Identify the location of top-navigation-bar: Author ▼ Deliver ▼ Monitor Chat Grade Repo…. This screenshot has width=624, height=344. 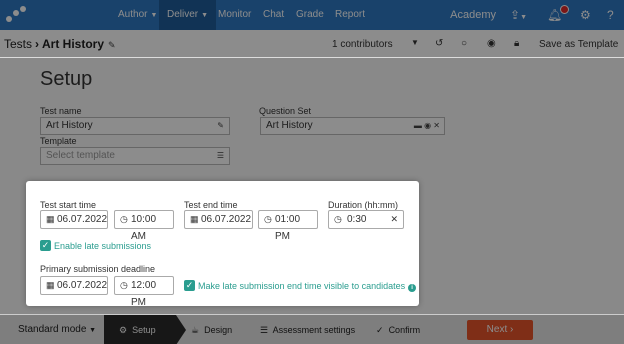
(312, 15).